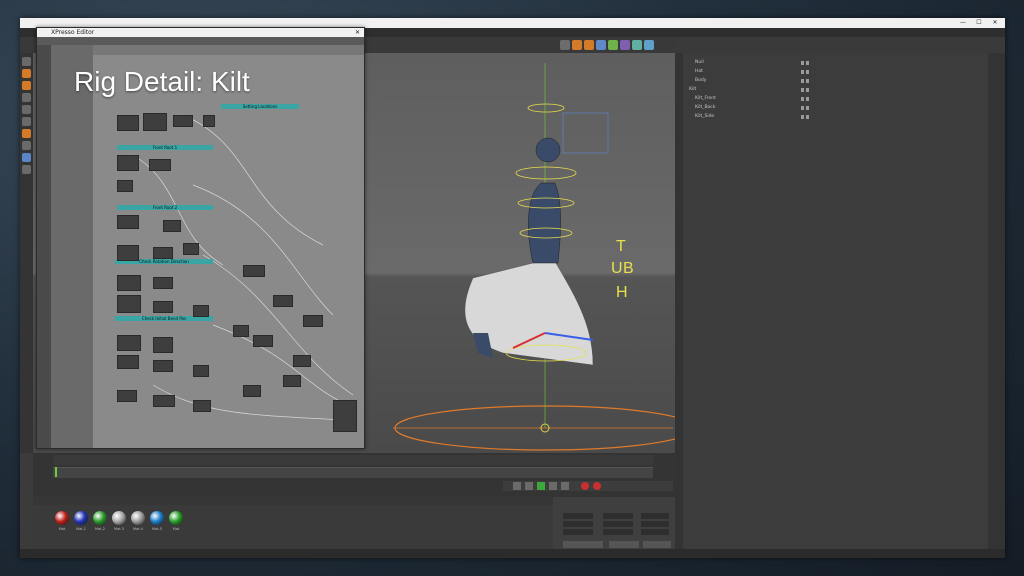 This screenshot has width=1024, height=576. I want to click on size-mode-dropdown, so click(624, 544).